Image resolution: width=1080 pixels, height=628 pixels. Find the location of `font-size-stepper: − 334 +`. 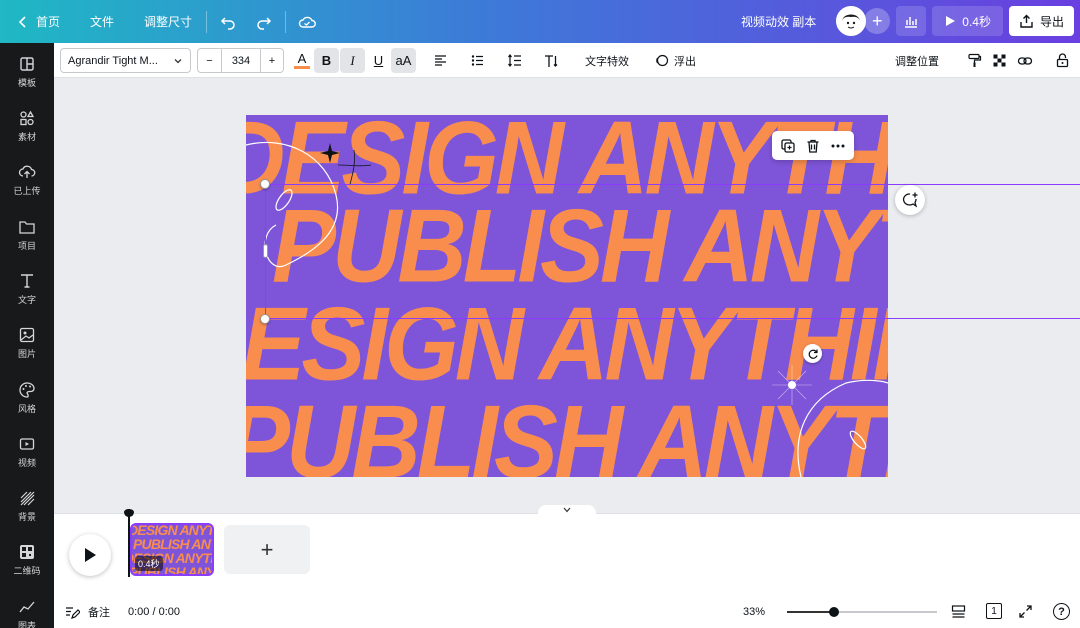

font-size-stepper: − 334 + is located at coordinates (240, 60).